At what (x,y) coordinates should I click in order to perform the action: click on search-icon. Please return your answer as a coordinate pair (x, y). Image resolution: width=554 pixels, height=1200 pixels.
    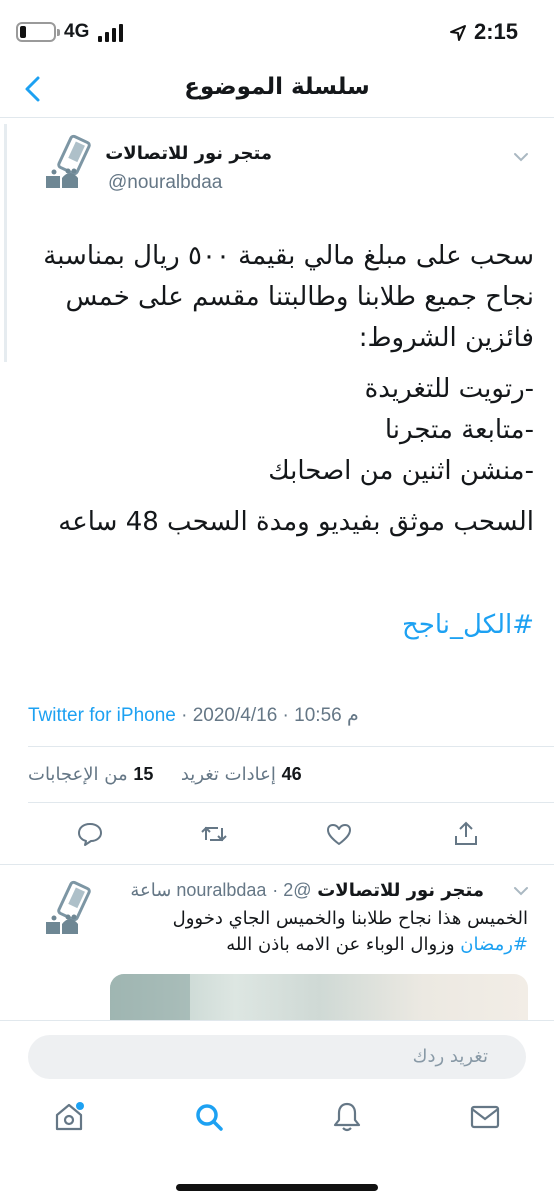
    Looking at the image, I should click on (209, 1117).